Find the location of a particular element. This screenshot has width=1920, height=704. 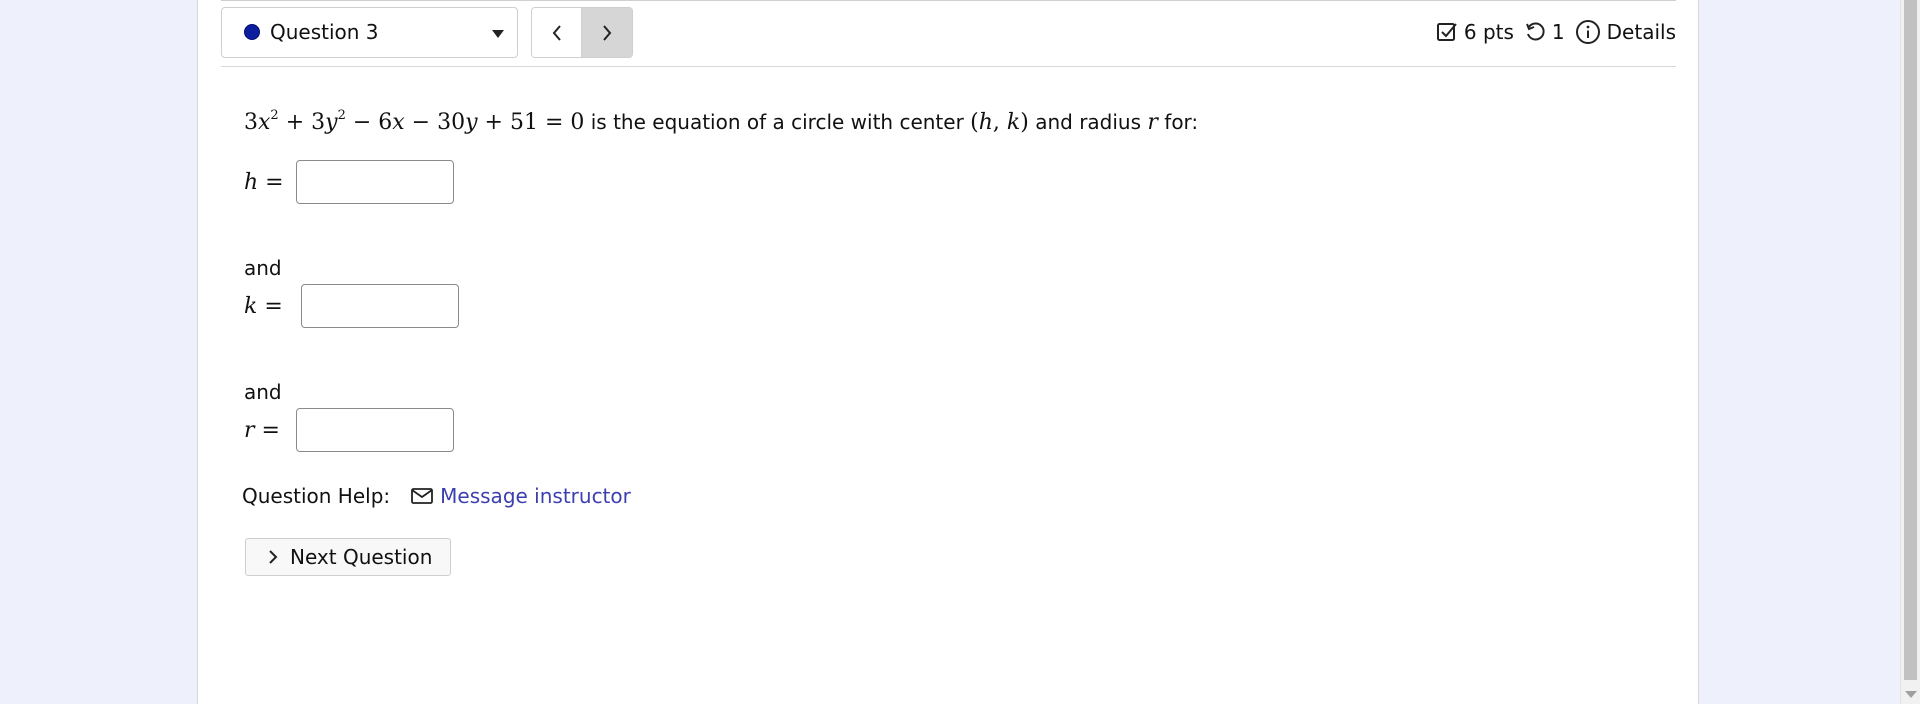

question-meta: 6 pts 1 Details is located at coordinates (1551, 32).